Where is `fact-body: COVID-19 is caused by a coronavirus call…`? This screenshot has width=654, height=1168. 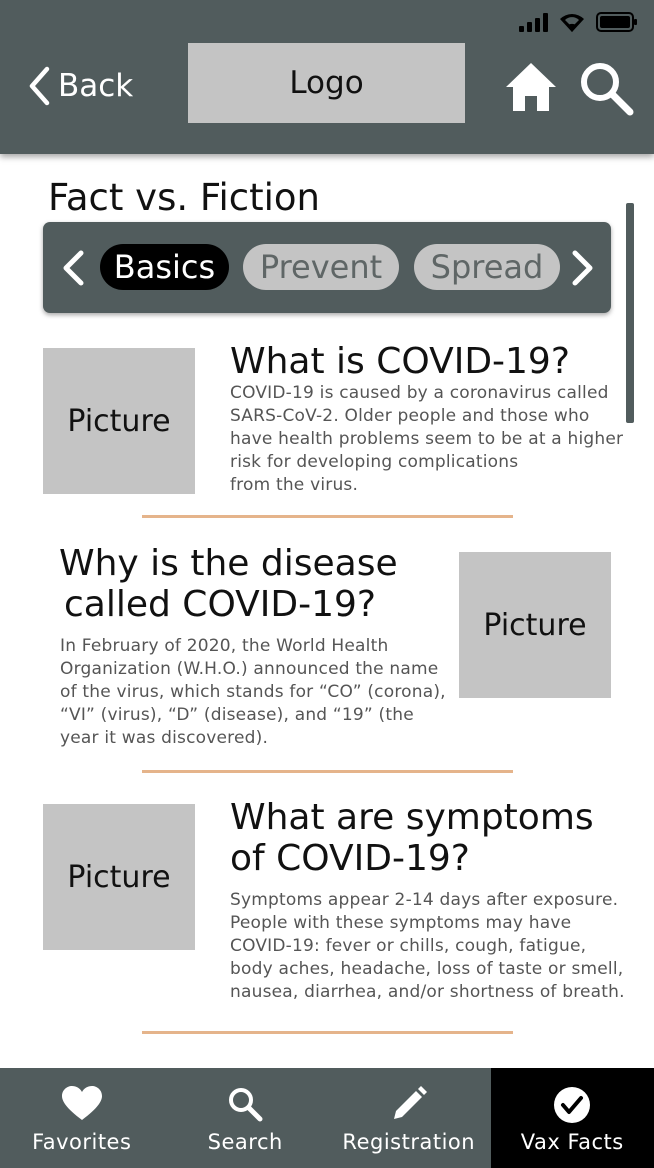 fact-body: COVID-19 is caused by a coronavirus call… is located at coordinates (426, 439).